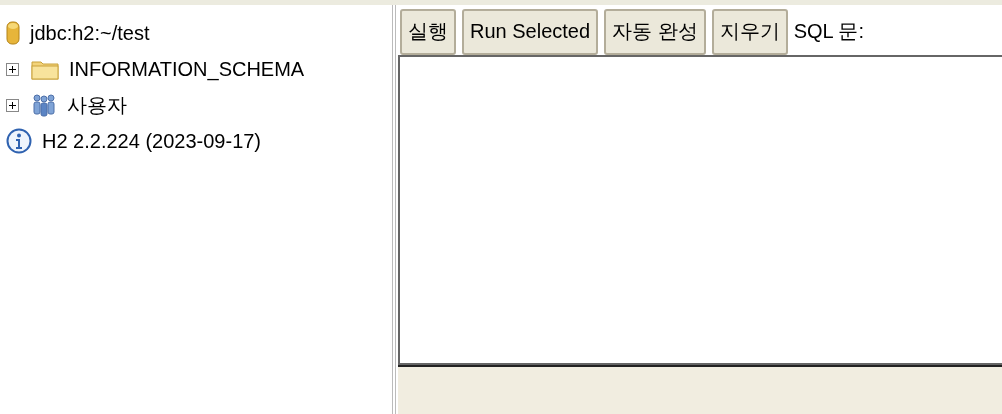  What do you see at coordinates (530, 31) in the screenshot?
I see `toolbar-button: Run Selected` at bounding box center [530, 31].